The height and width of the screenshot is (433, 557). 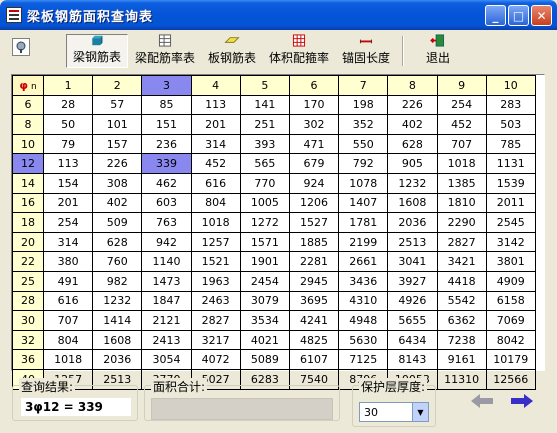 What do you see at coordinates (314, 203) in the screenshot?
I see `table-cell: 1206` at bounding box center [314, 203].